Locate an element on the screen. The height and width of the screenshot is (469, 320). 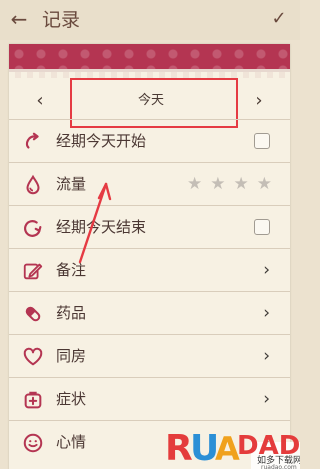
list-item-label: 经期今天结束 is located at coordinates (101, 227).